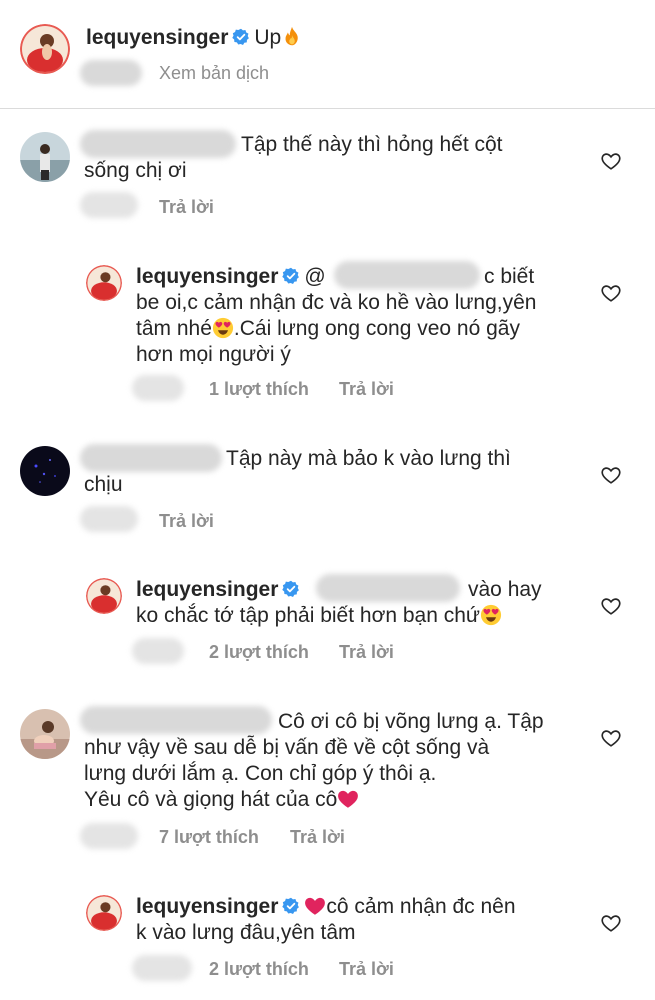  Describe the element at coordinates (158, 144) in the screenshot. I see `commenter-1-name-redacted` at that location.